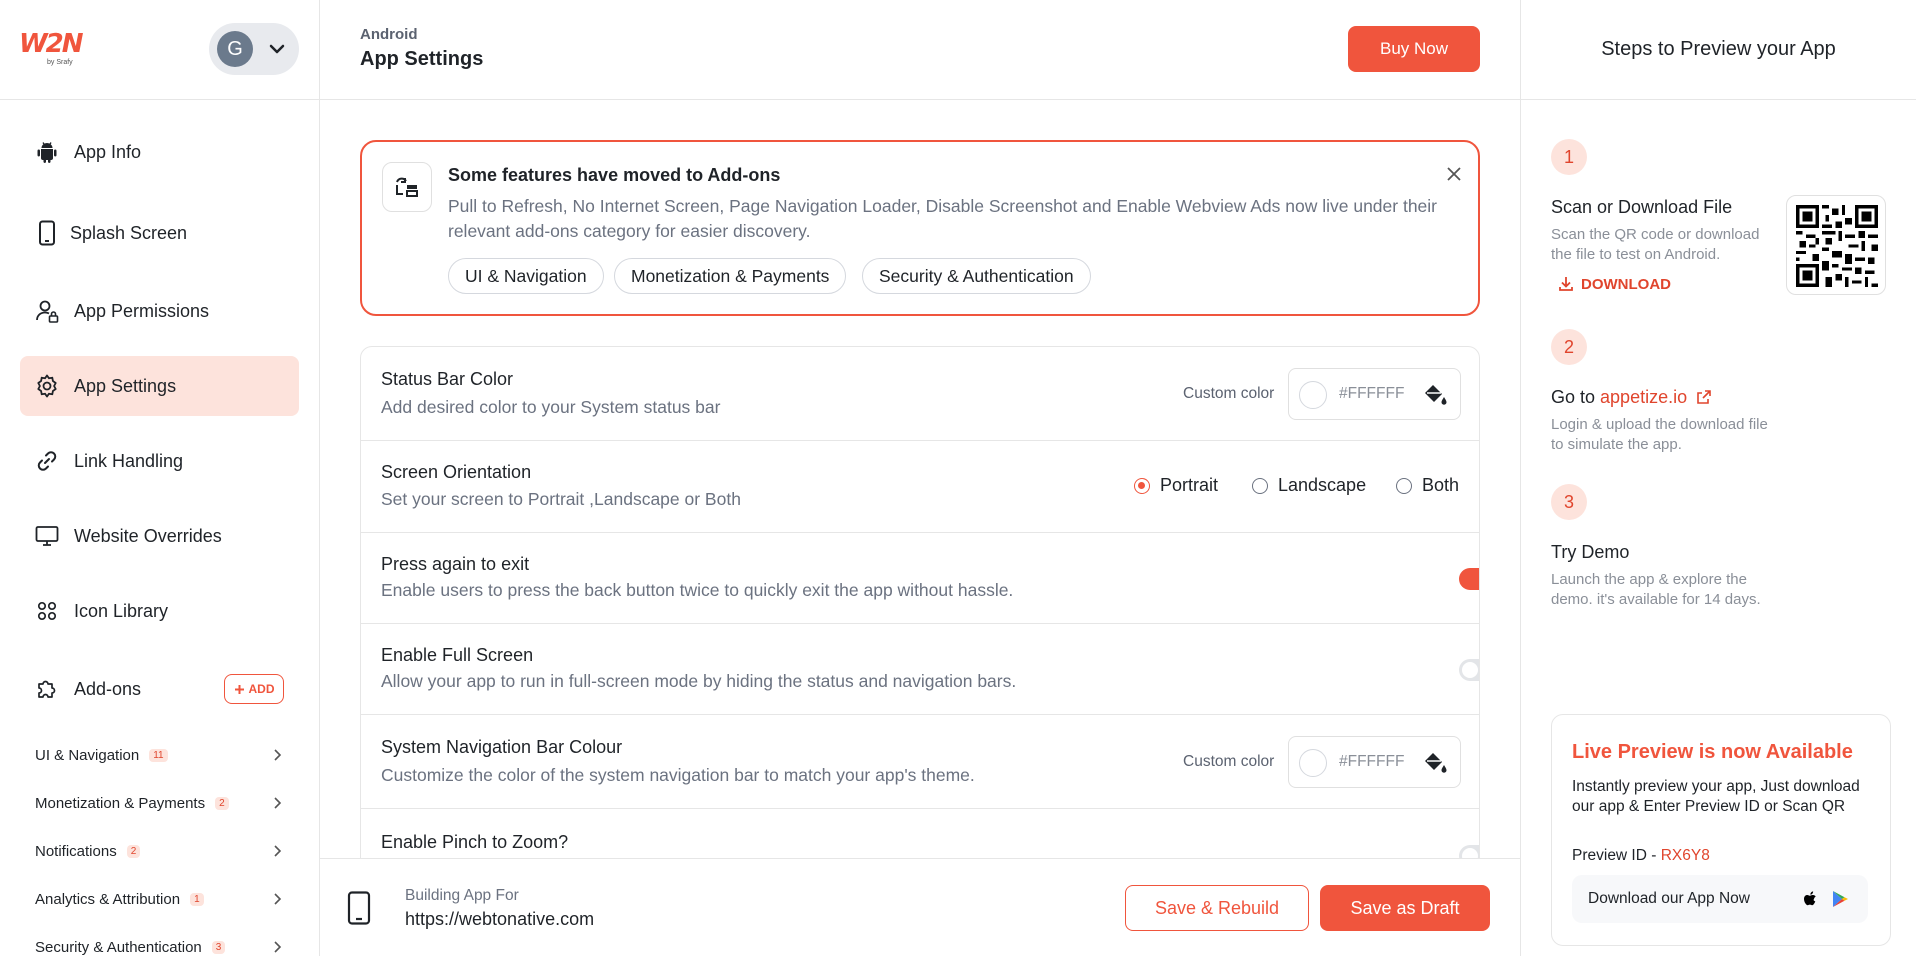 This screenshot has width=1916, height=962. What do you see at coordinates (47, 689) in the screenshot?
I see `puzzle-icon` at bounding box center [47, 689].